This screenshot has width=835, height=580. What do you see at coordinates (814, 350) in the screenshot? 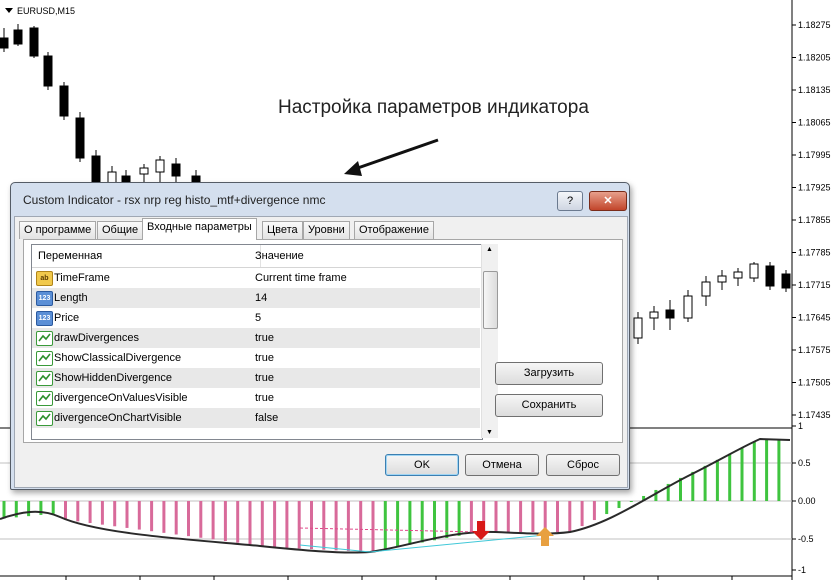
I see `price-tick-label: 1.17575` at bounding box center [814, 350].